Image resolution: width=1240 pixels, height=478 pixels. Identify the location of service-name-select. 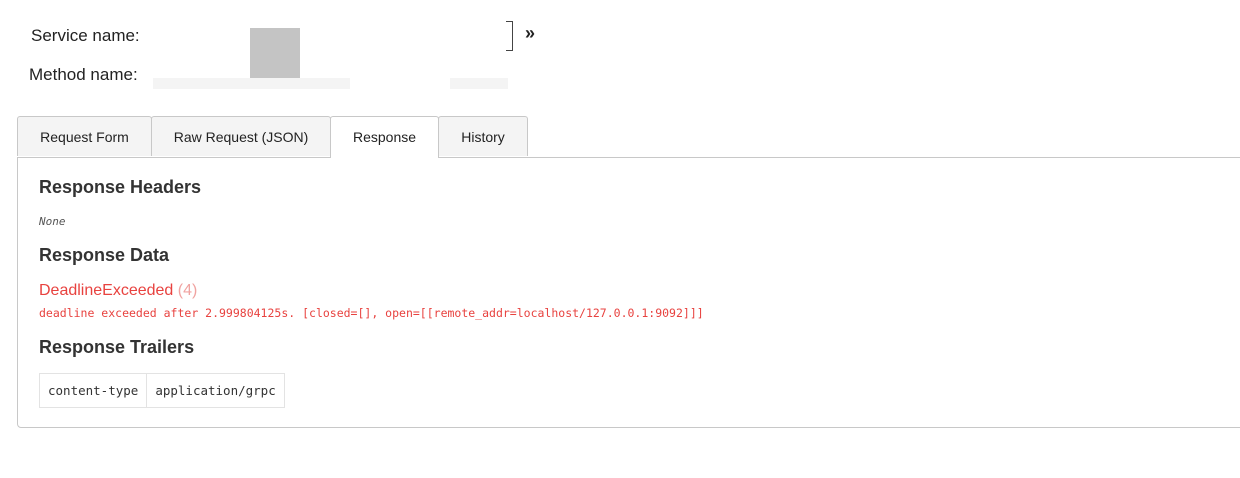
(509, 36).